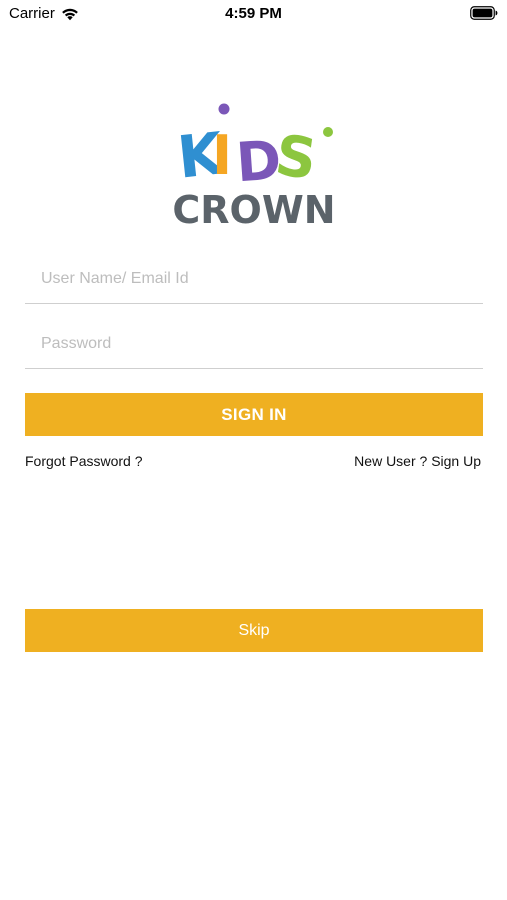 Image resolution: width=507 pixels, height=900 pixels. Describe the element at coordinates (224, 109) in the screenshot. I see `logo-dot-top` at that location.